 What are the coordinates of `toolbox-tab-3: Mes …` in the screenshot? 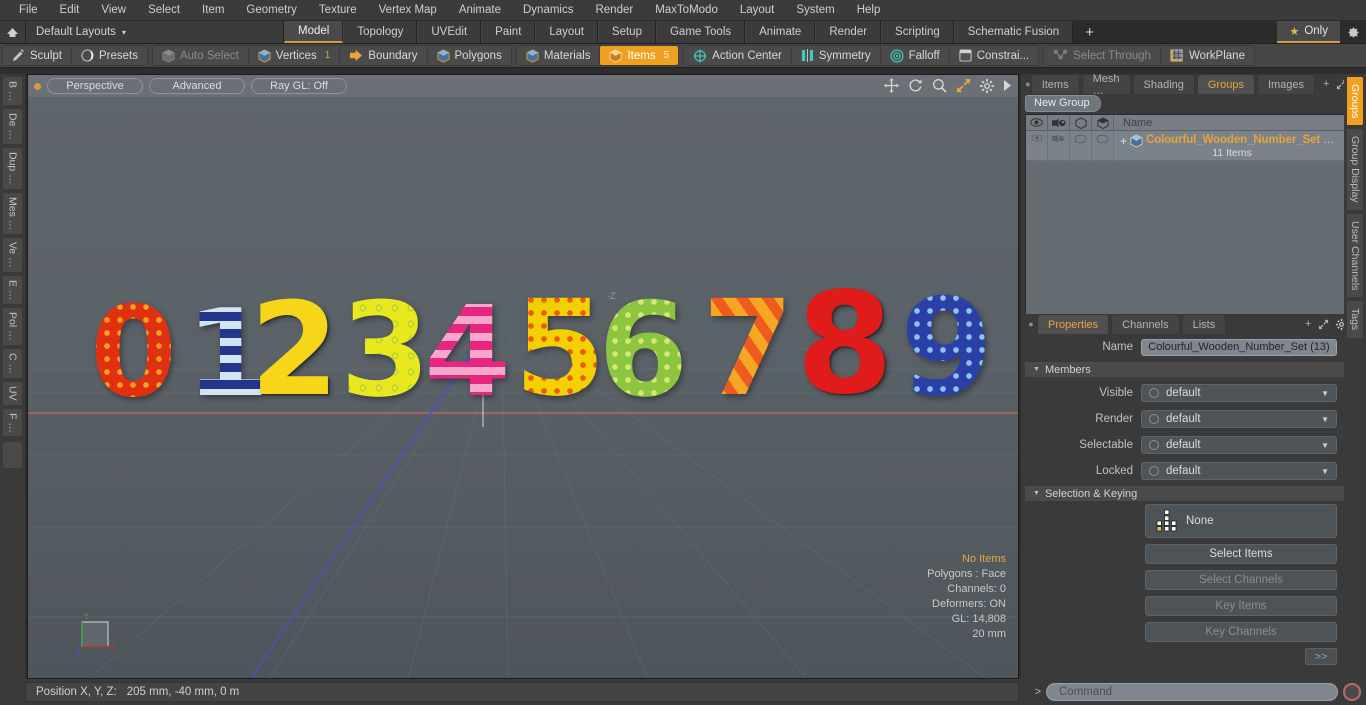 It's located at (12, 213).